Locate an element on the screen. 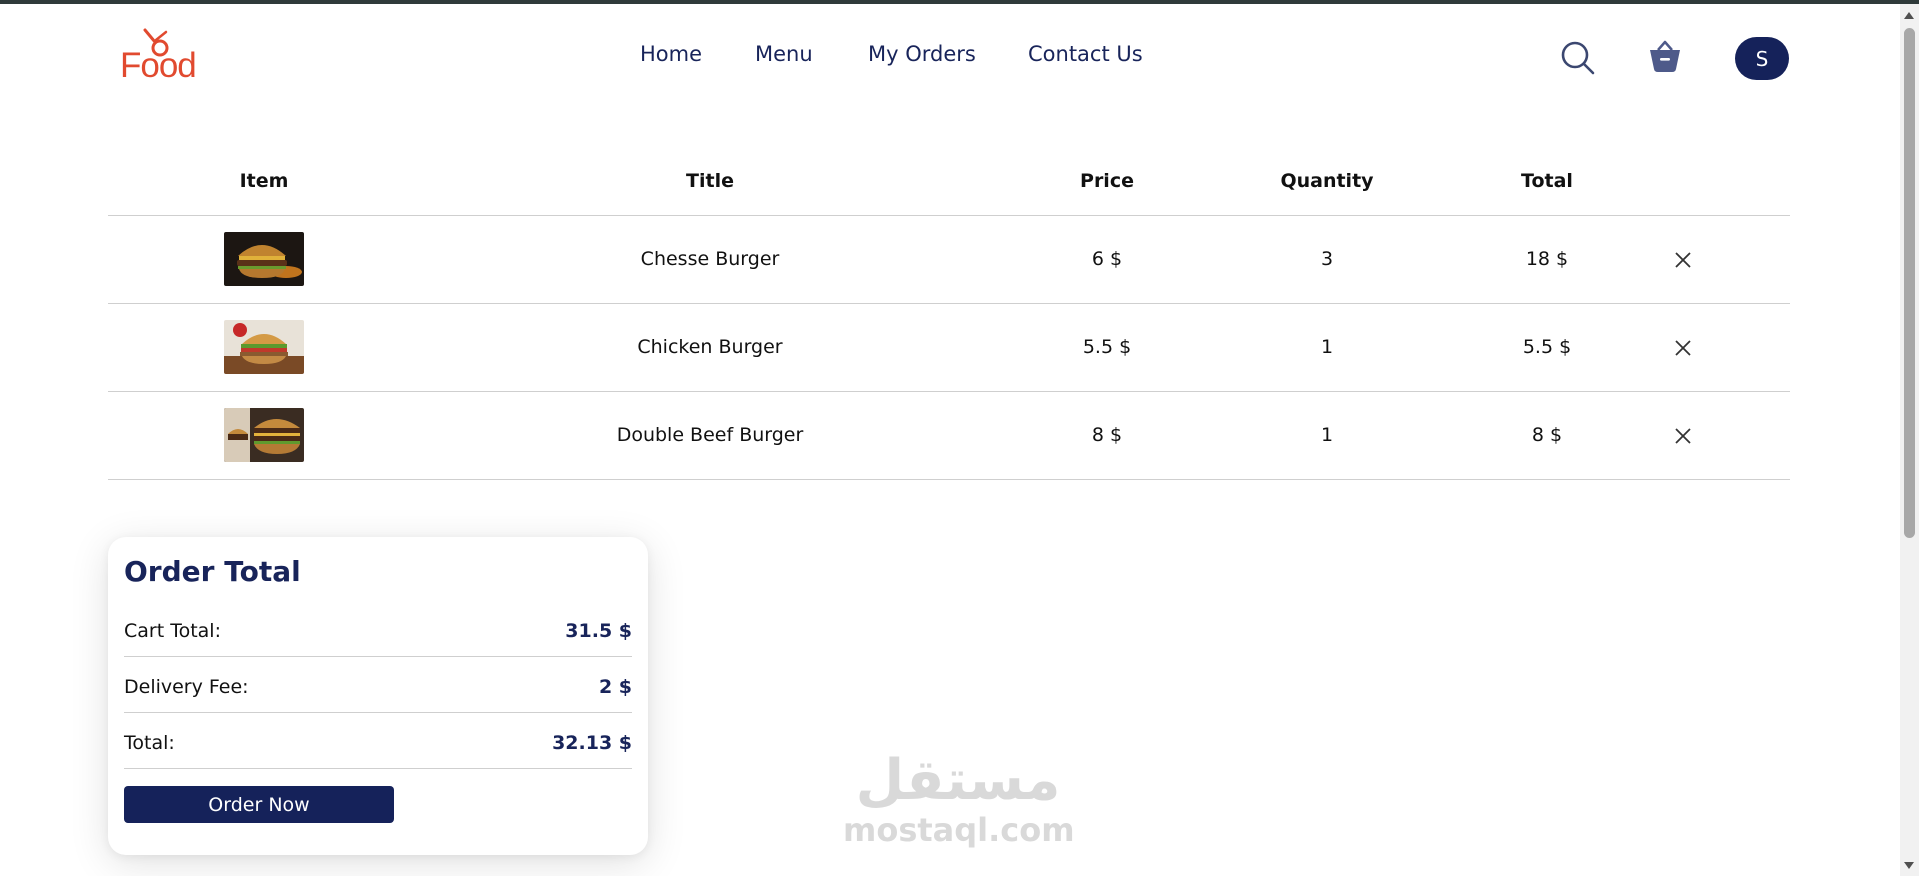  table-row: Chicken Burger 5.5 $ 1 5.5 $ is located at coordinates (949, 348).